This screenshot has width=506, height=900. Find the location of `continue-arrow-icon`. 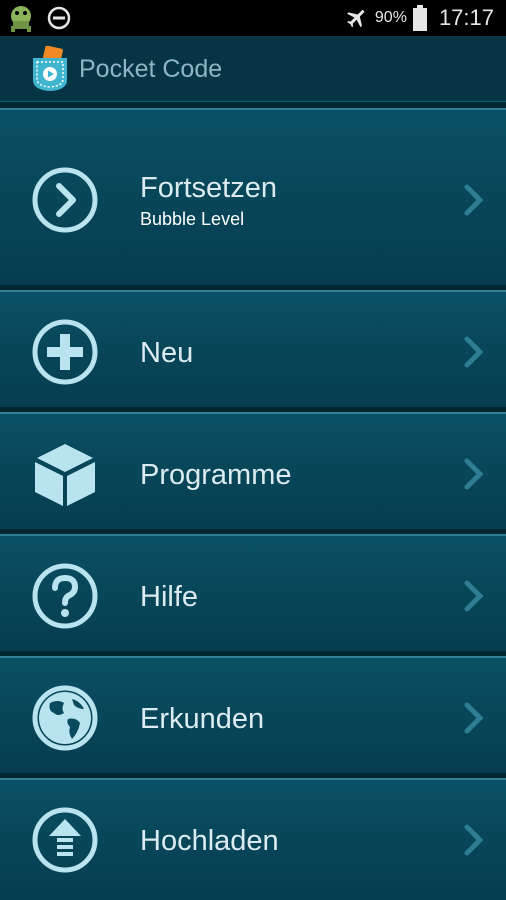

continue-arrow-icon is located at coordinates (65, 200).